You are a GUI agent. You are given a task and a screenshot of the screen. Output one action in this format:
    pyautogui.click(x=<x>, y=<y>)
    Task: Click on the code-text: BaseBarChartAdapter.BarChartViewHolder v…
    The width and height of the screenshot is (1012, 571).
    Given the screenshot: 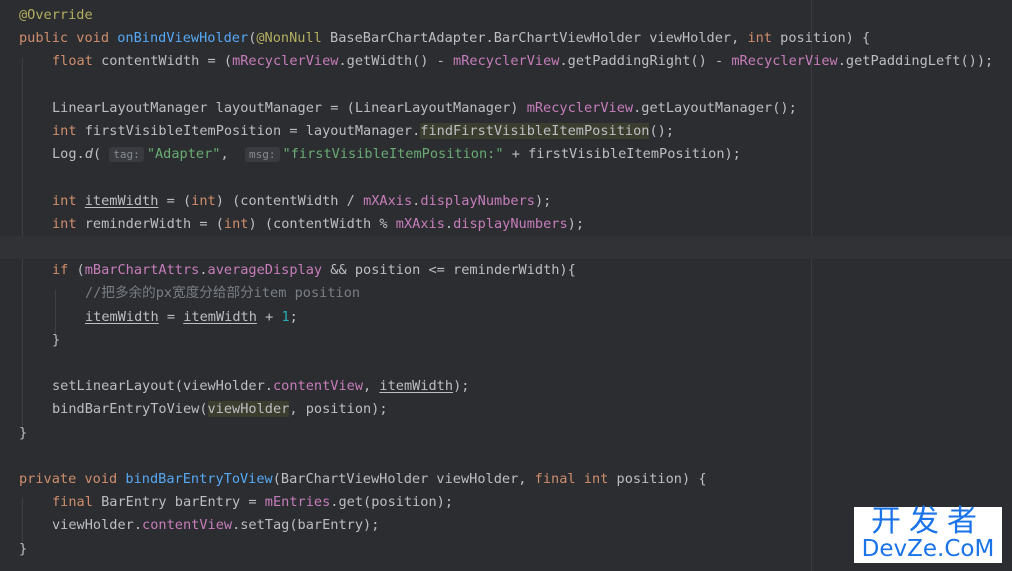 What is the action you would take?
    pyautogui.click(x=534, y=38)
    